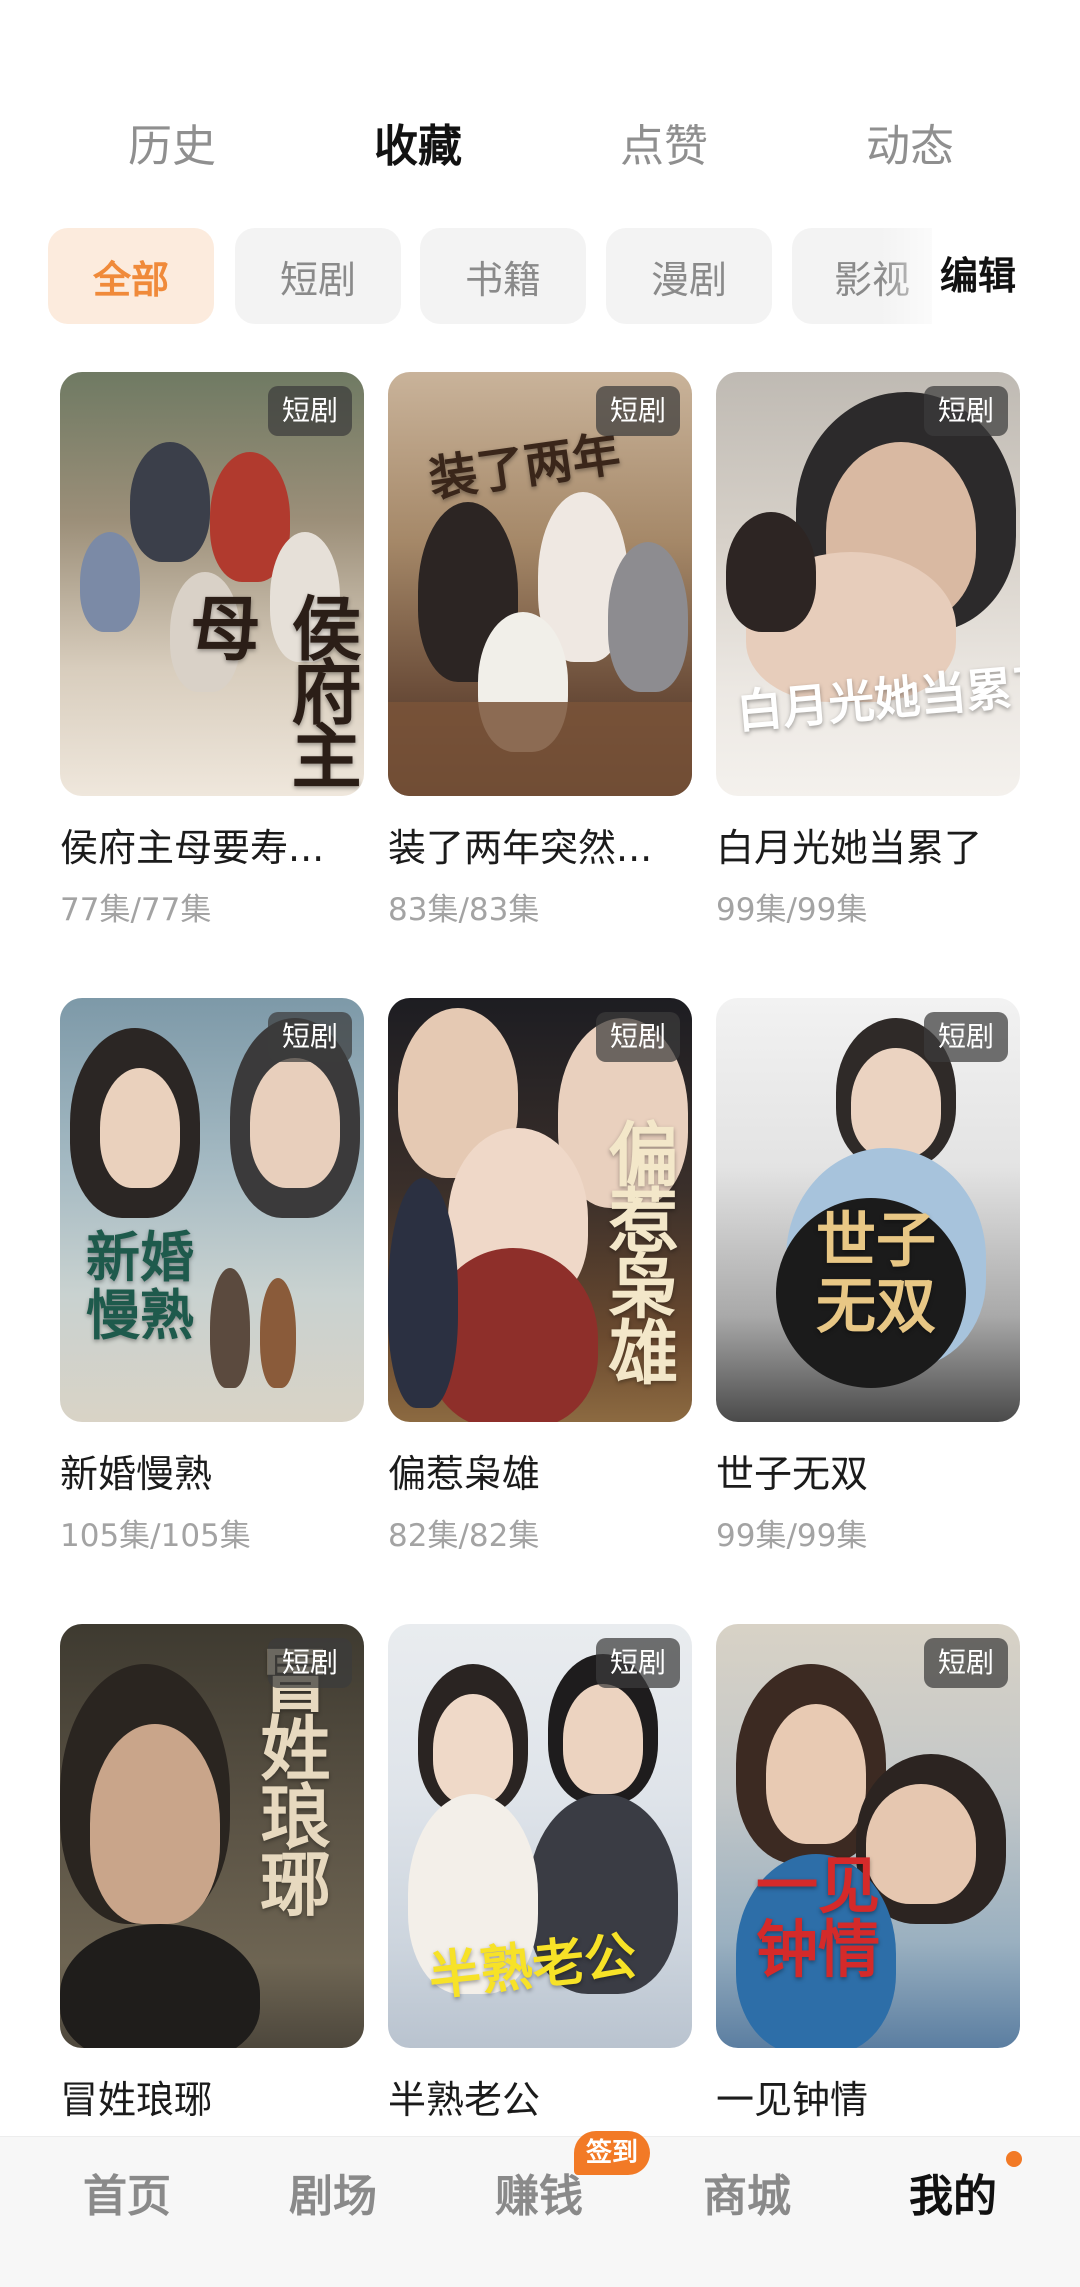 The width and height of the screenshot is (1080, 2287). Describe the element at coordinates (540, 584) in the screenshot. I see `drama-poster: 装了两年 短剧` at that location.